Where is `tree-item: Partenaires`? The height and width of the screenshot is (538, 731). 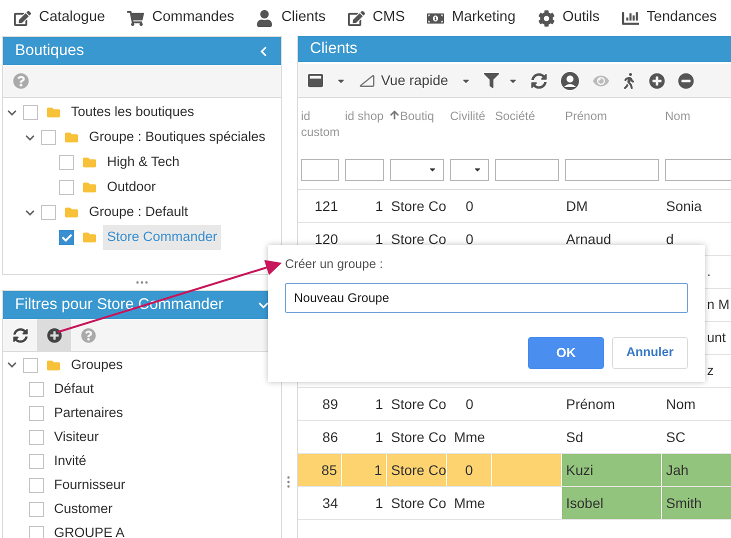 tree-item: Partenaires is located at coordinates (89, 413).